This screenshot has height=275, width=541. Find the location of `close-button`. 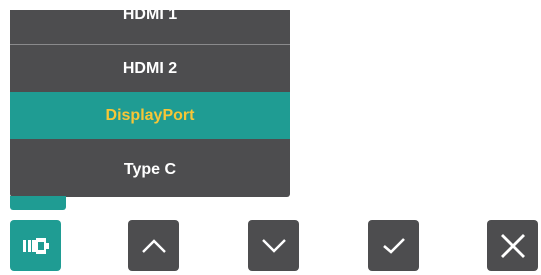

close-button is located at coordinates (512, 245).